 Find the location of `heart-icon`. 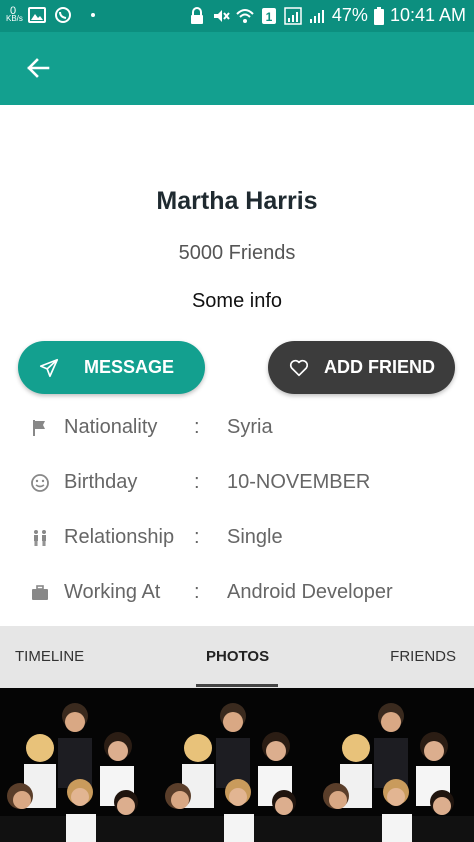

heart-icon is located at coordinates (299, 367).